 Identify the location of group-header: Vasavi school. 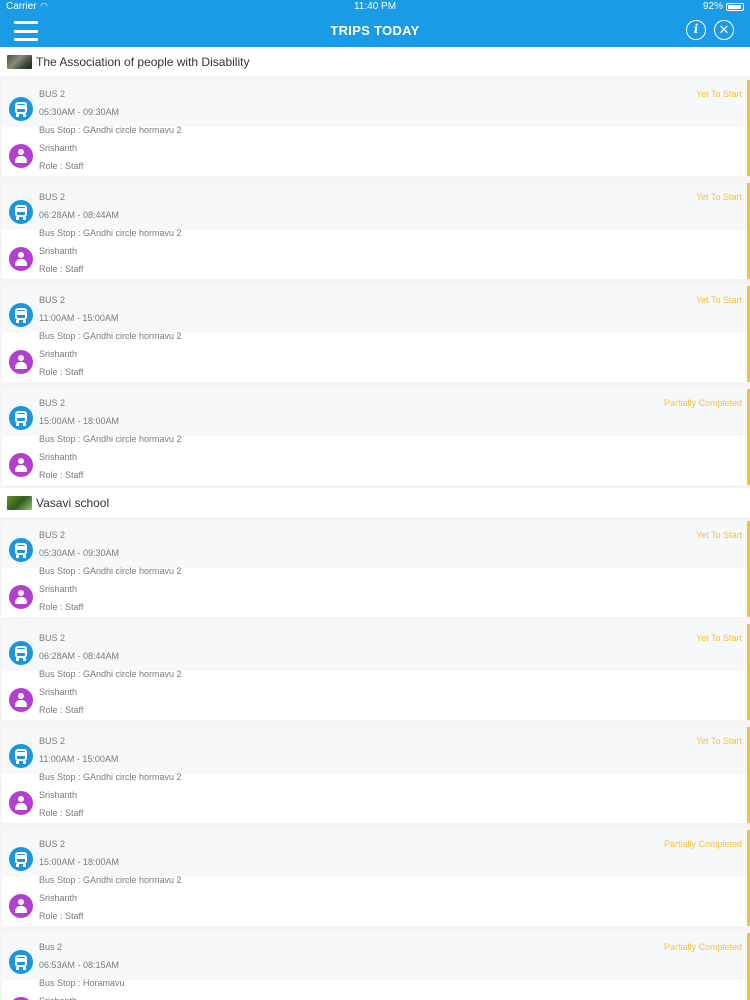
(375, 502).